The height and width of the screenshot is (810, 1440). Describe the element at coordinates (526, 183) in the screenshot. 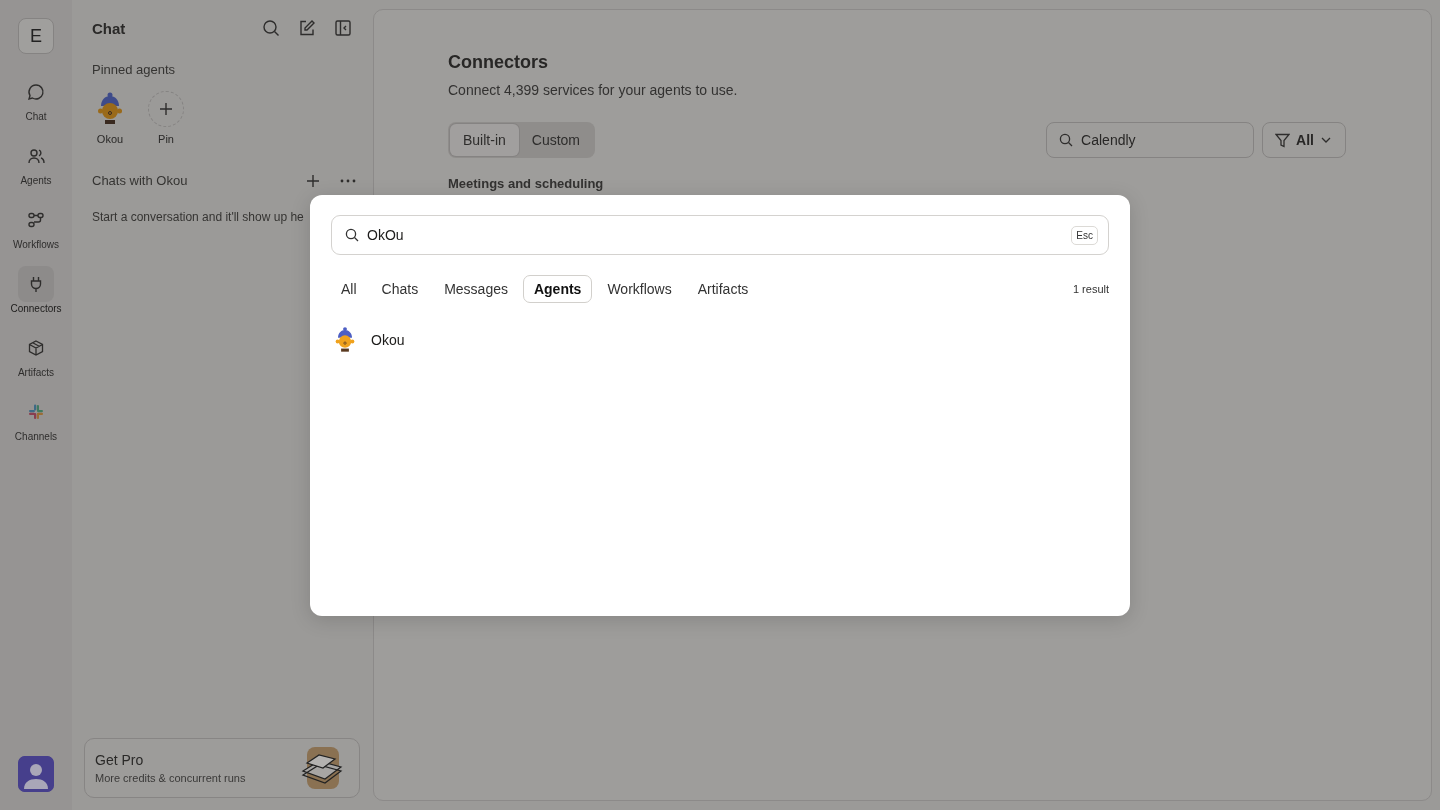

I see `section-heading: Meetings and scheduling` at that location.